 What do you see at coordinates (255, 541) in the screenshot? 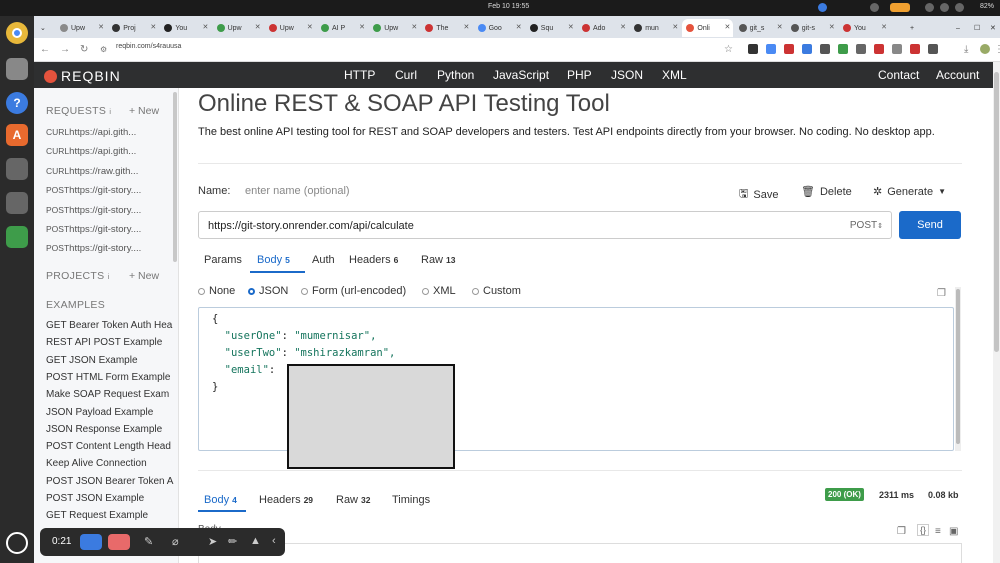
I see `highlighter-icon: ▲` at bounding box center [255, 541].